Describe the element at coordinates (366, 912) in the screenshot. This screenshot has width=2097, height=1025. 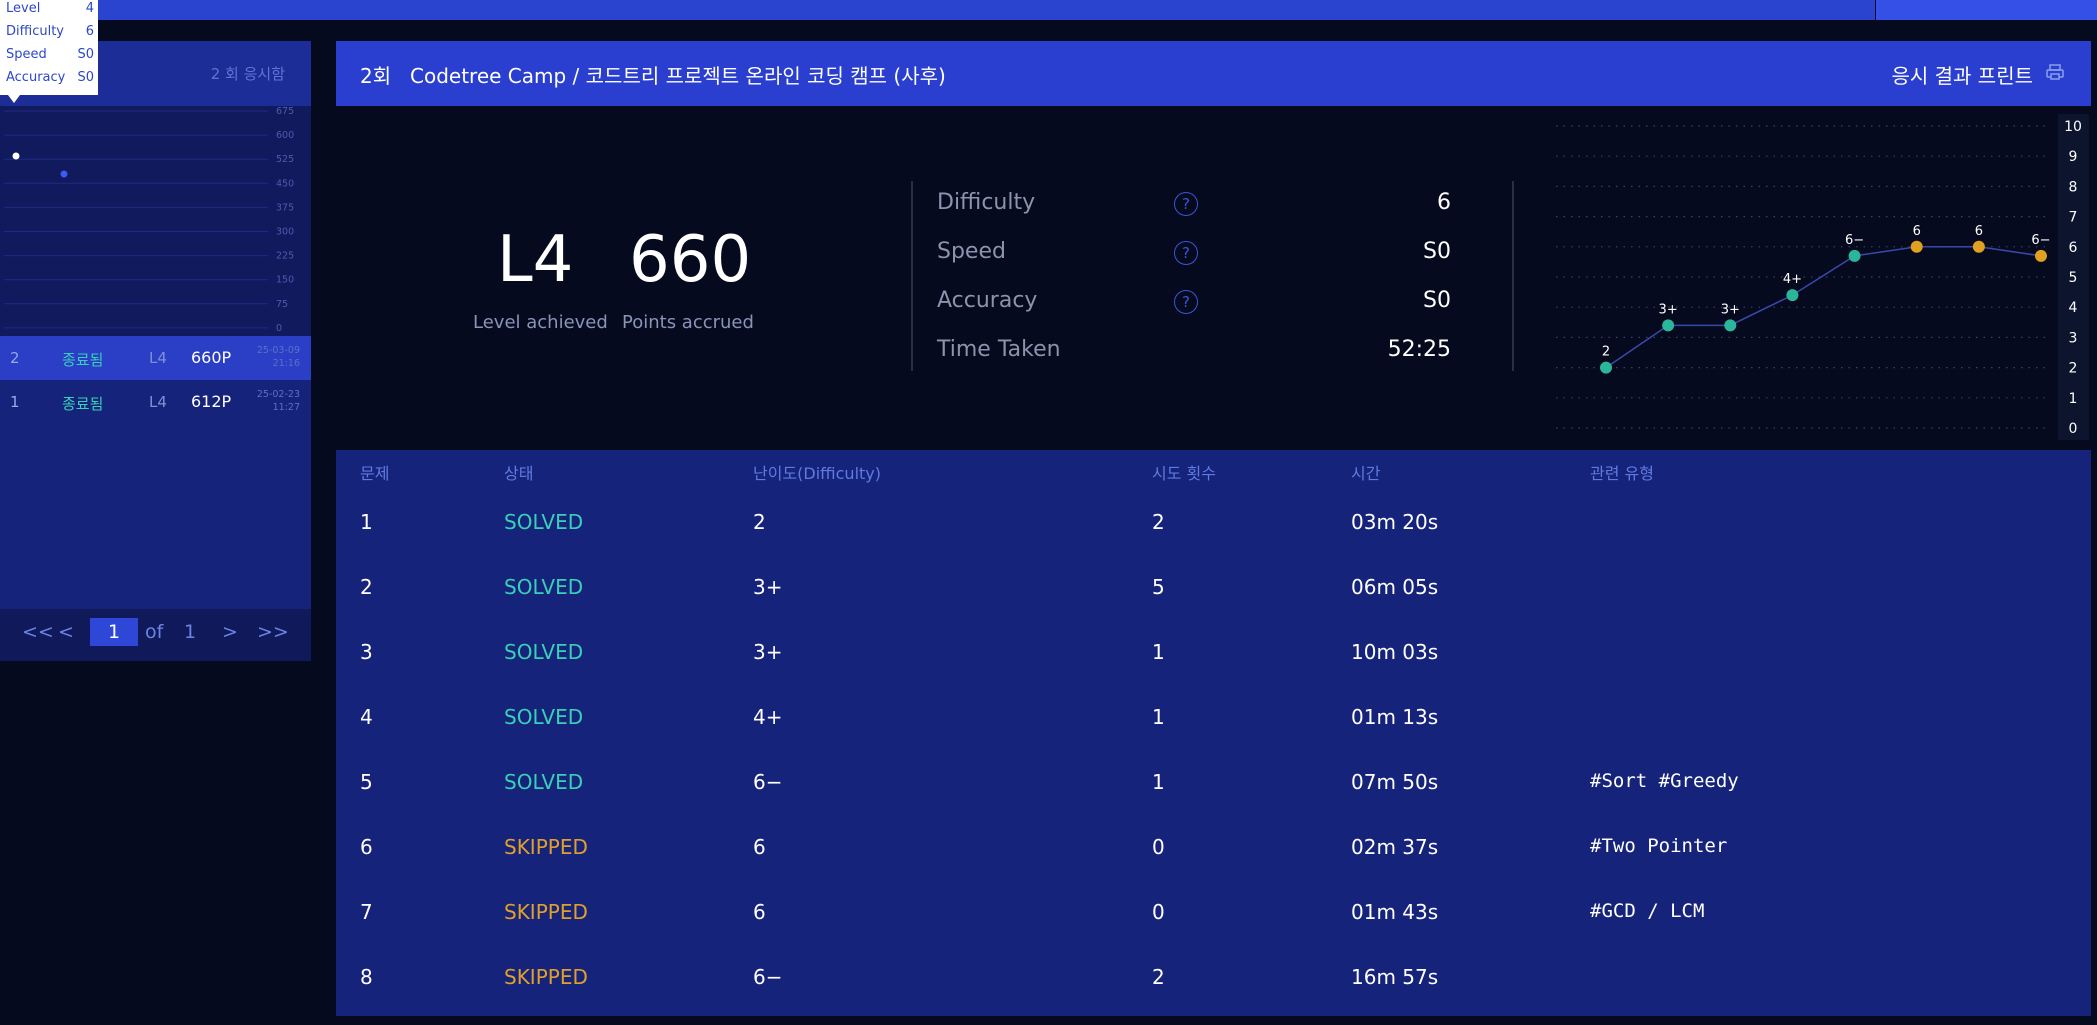
I see `problem-number: 7` at that location.